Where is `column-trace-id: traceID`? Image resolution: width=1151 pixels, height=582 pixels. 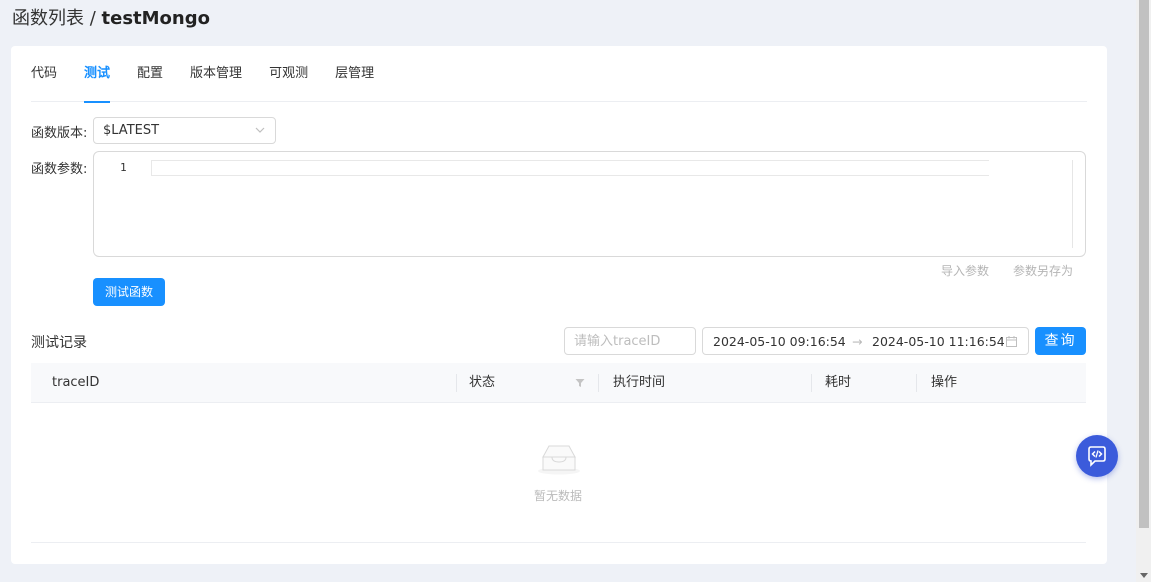
column-trace-id: traceID is located at coordinates (76, 382).